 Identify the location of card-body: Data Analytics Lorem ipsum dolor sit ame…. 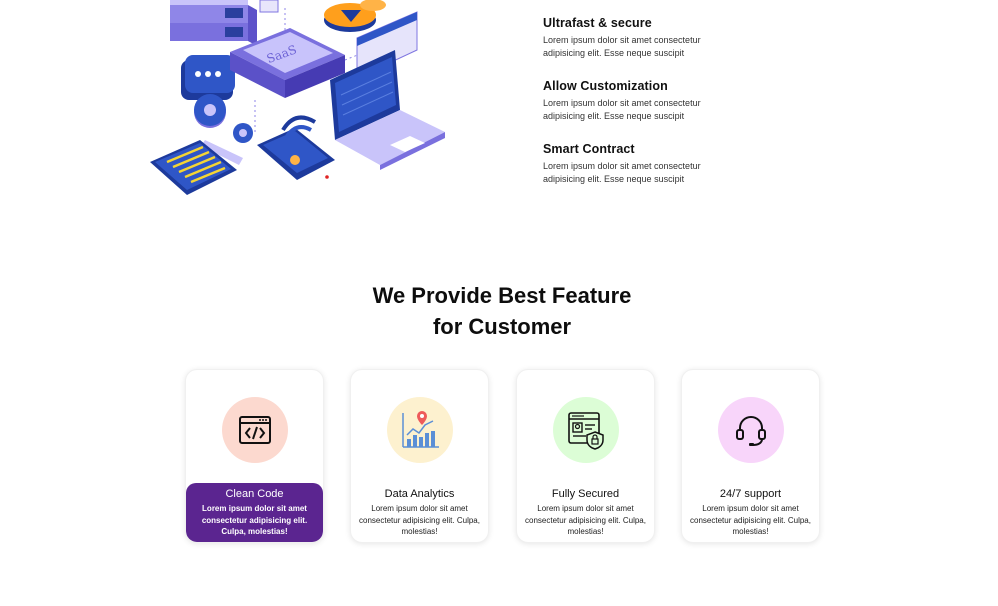
(419, 512).